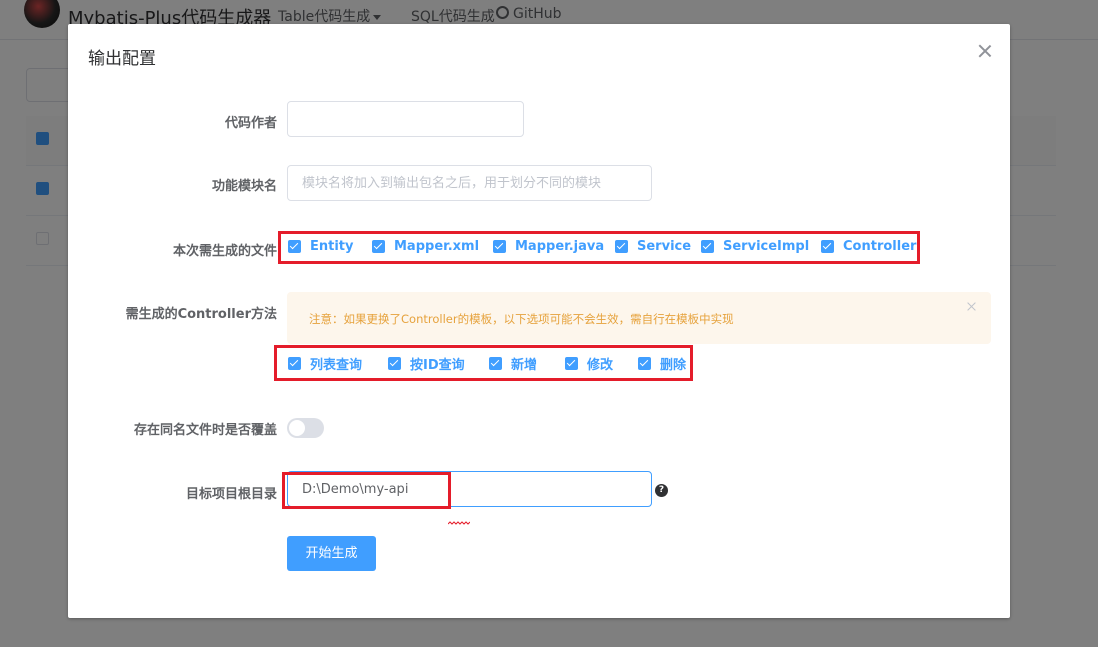 This screenshot has width=1098, height=647. What do you see at coordinates (250, 123) in the screenshot?
I see `author-label: 代码作者` at bounding box center [250, 123].